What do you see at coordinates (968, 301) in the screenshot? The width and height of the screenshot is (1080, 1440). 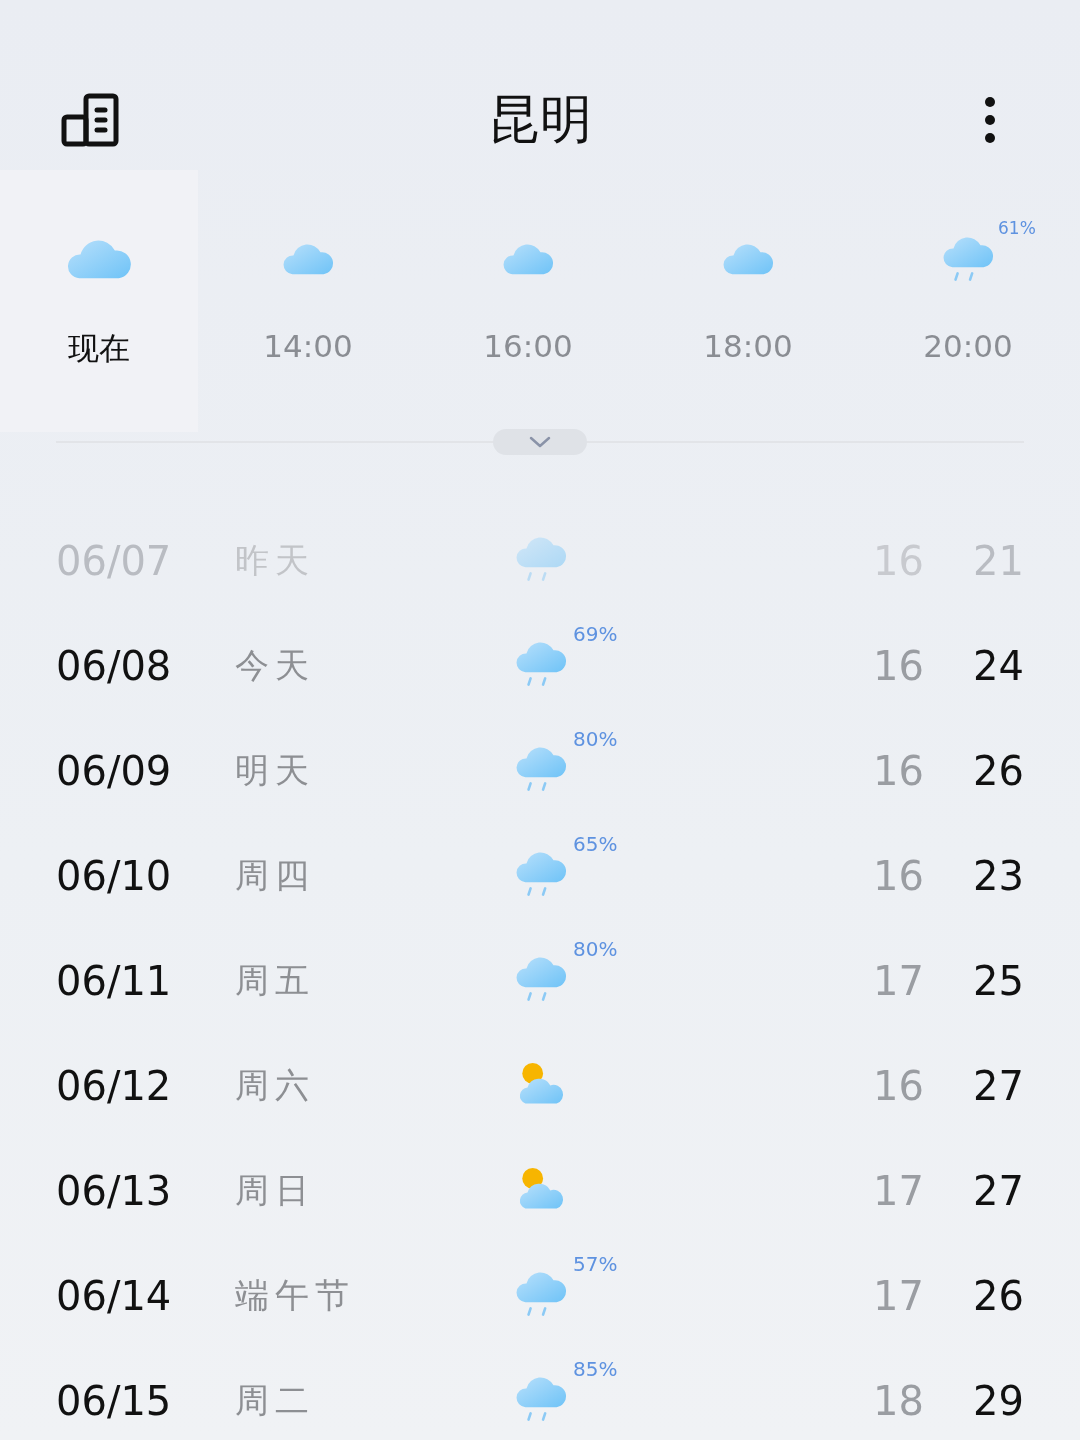 I see `hourly-item: 61% 20:00` at bounding box center [968, 301].